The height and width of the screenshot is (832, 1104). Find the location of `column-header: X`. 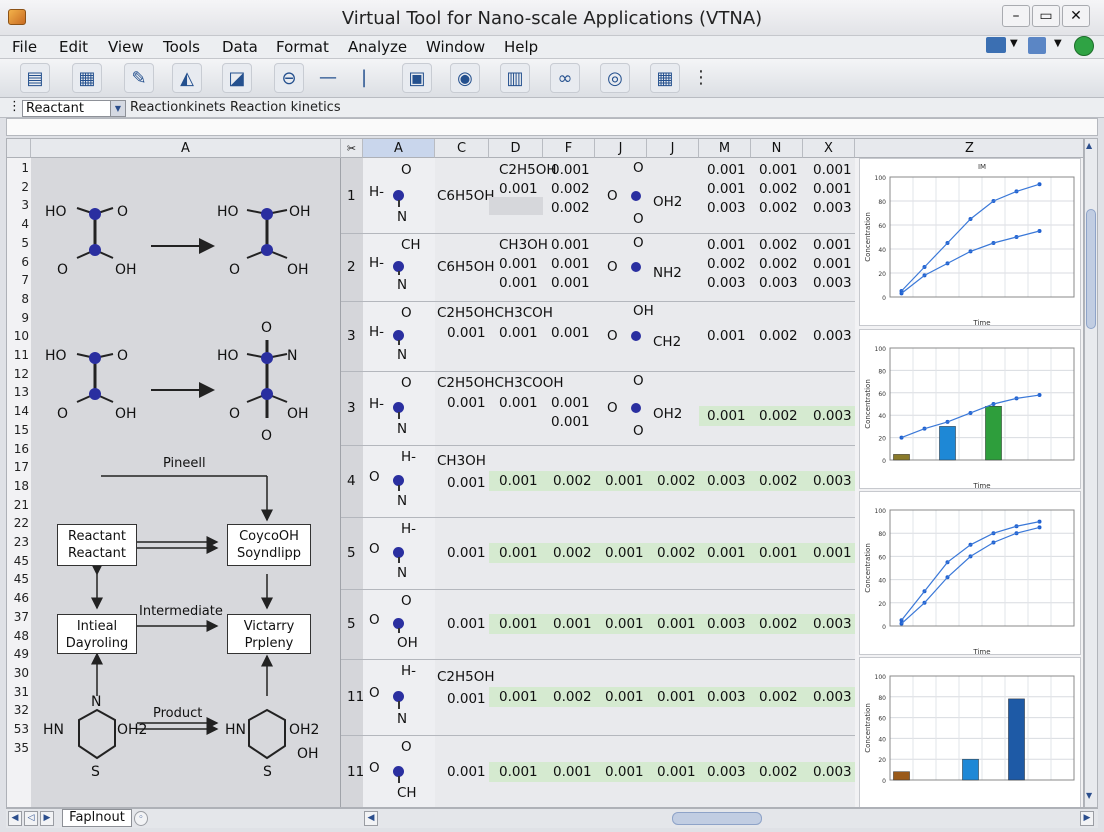

column-header: X is located at coordinates (829, 148).